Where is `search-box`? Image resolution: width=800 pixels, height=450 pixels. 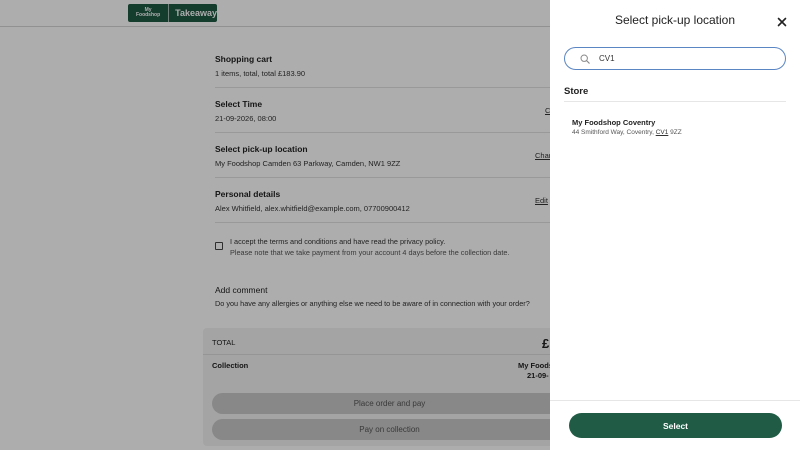 search-box is located at coordinates (675, 58).